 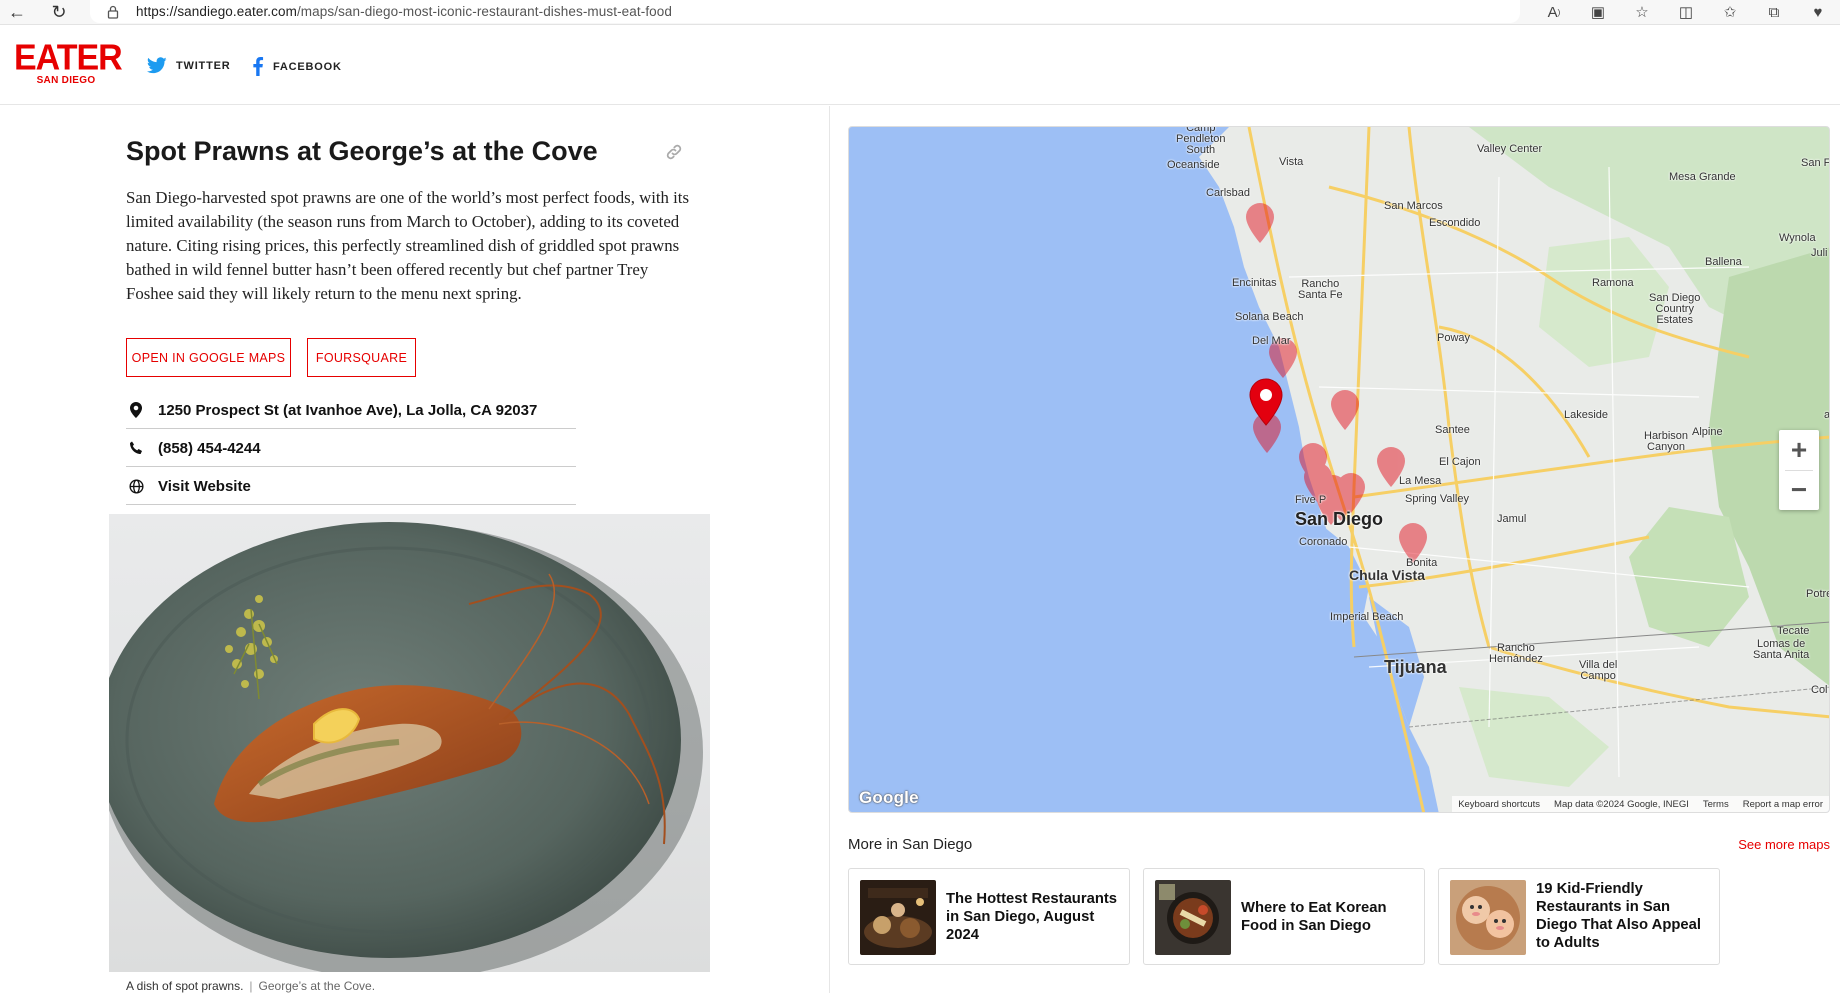 I want to click on app-view-icon: ▣, so click(x=1598, y=12).